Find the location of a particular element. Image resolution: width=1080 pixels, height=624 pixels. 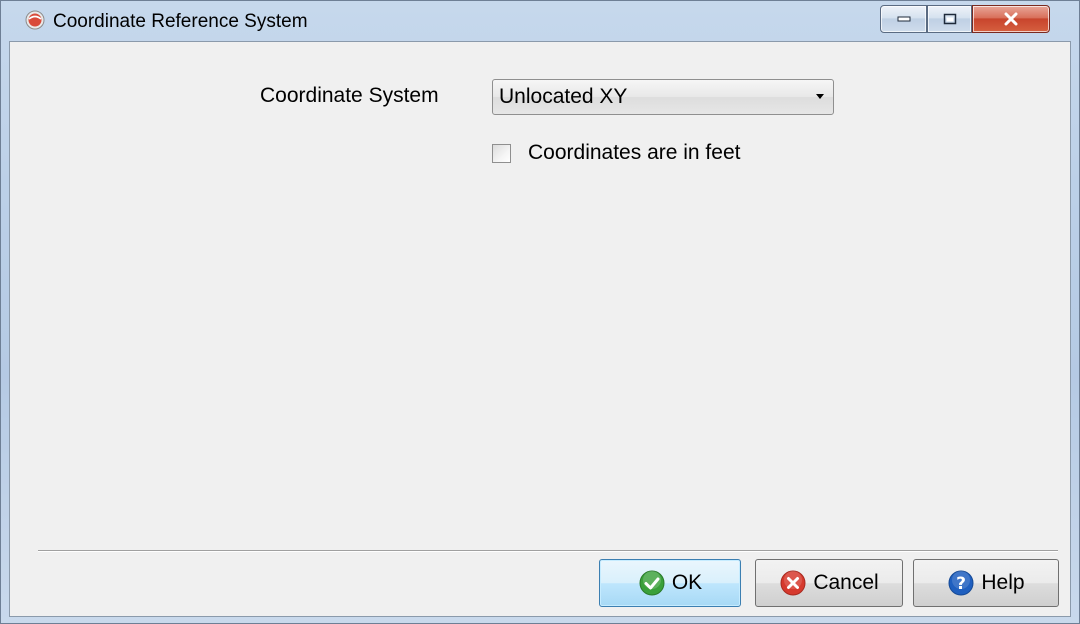

help-button: ? Help is located at coordinates (986, 583).